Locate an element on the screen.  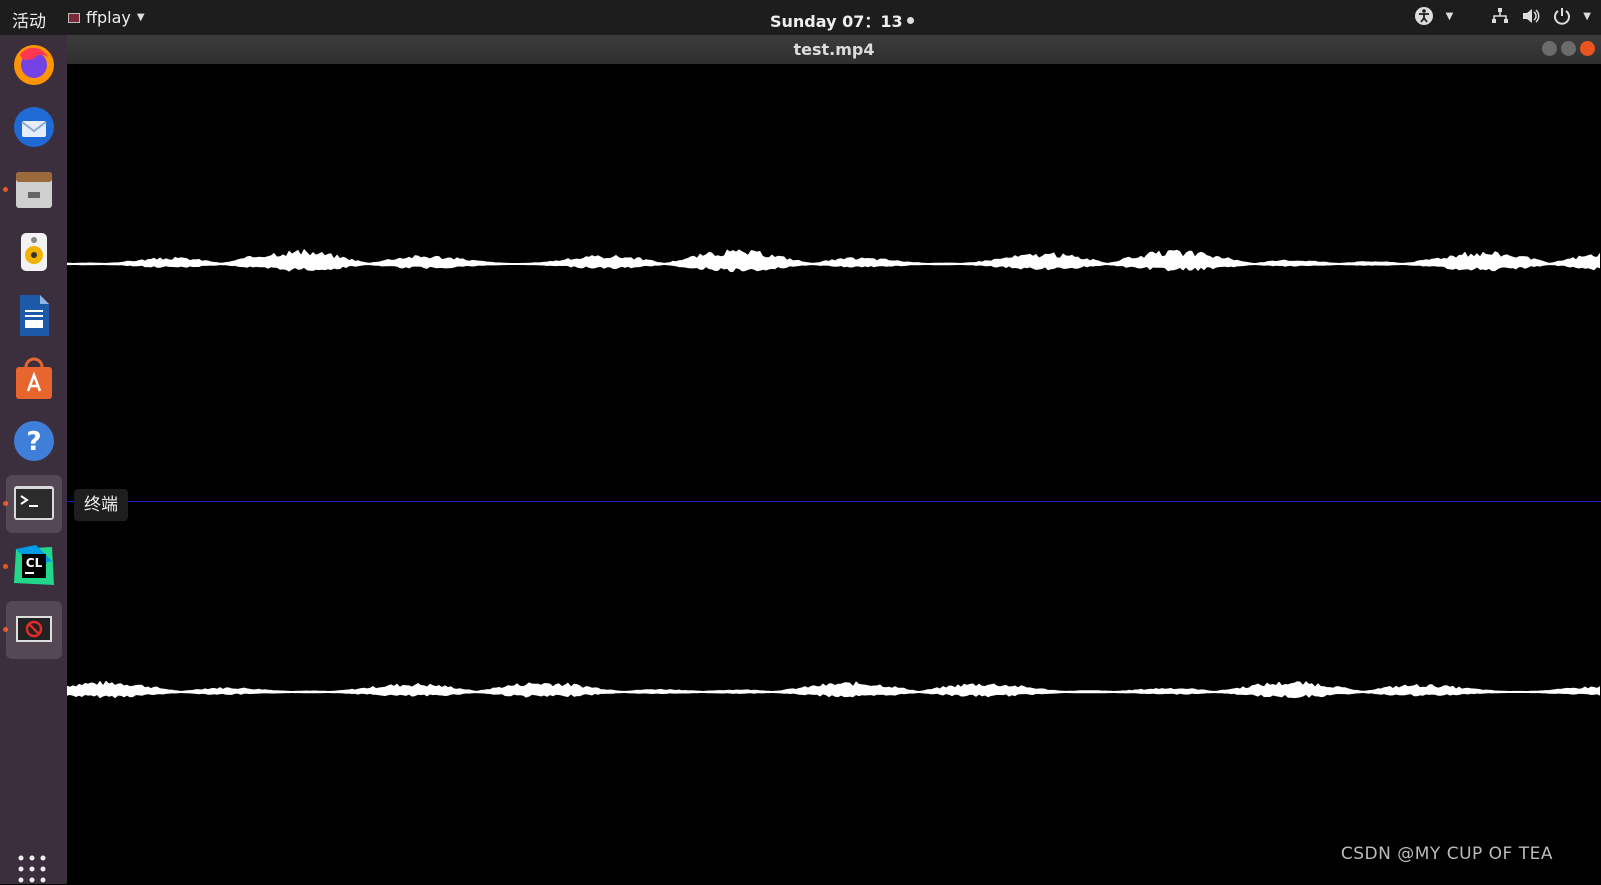
volume-icon is located at coordinates (1531, 16).